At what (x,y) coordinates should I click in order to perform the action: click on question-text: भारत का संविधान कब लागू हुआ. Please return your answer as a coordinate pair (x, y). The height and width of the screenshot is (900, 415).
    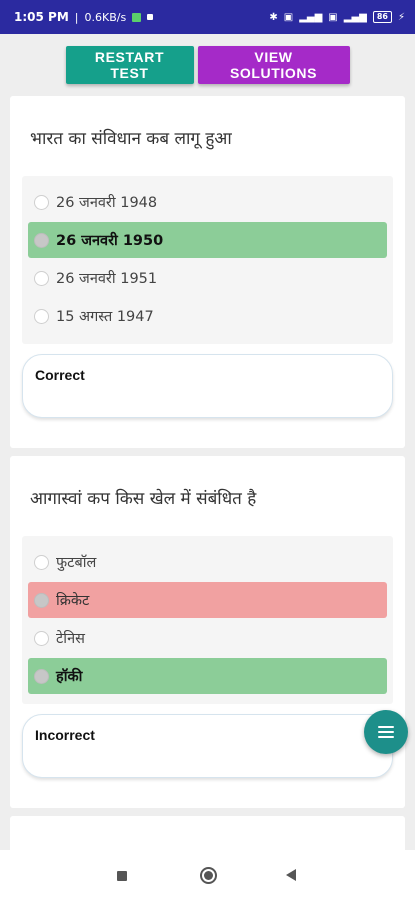
    Looking at the image, I should click on (131, 139).